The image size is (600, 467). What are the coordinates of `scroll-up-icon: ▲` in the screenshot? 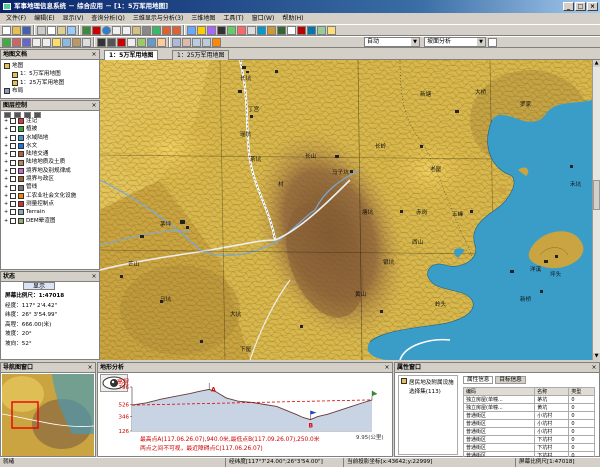 It's located at (596, 63).